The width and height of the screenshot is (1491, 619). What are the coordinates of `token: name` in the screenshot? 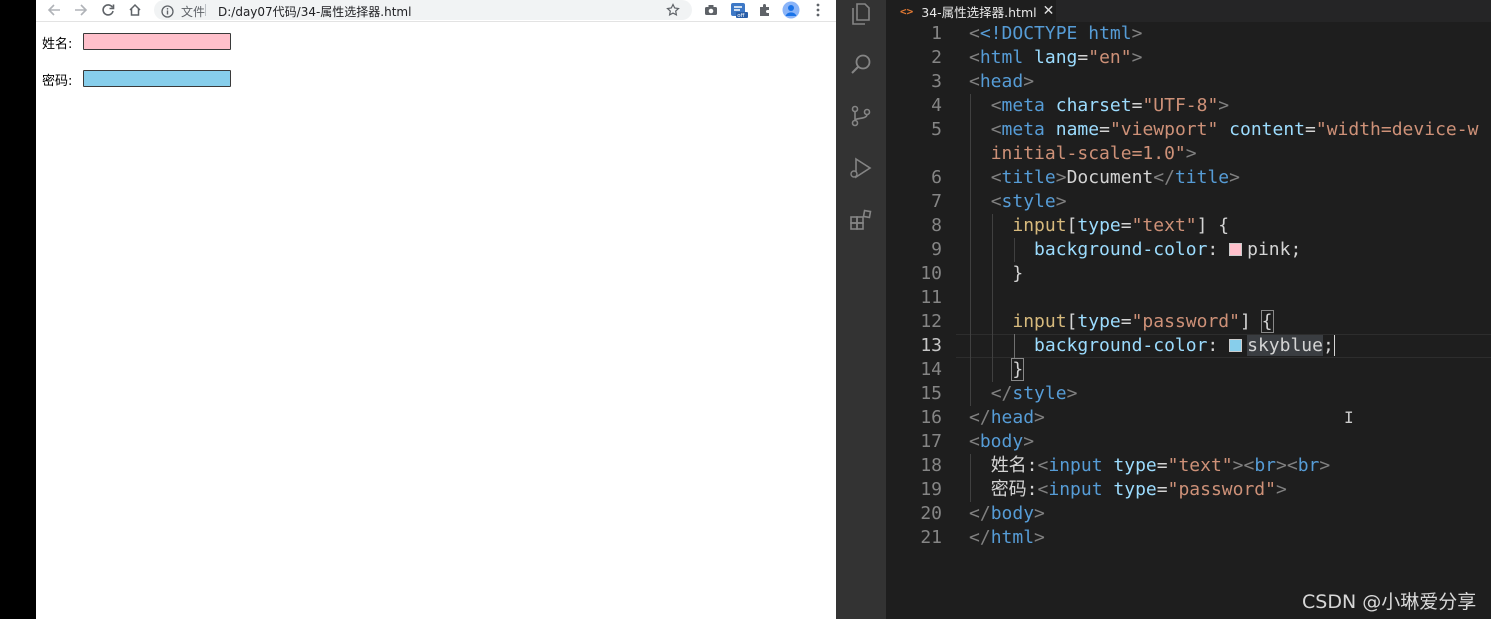 It's located at (1077, 129).